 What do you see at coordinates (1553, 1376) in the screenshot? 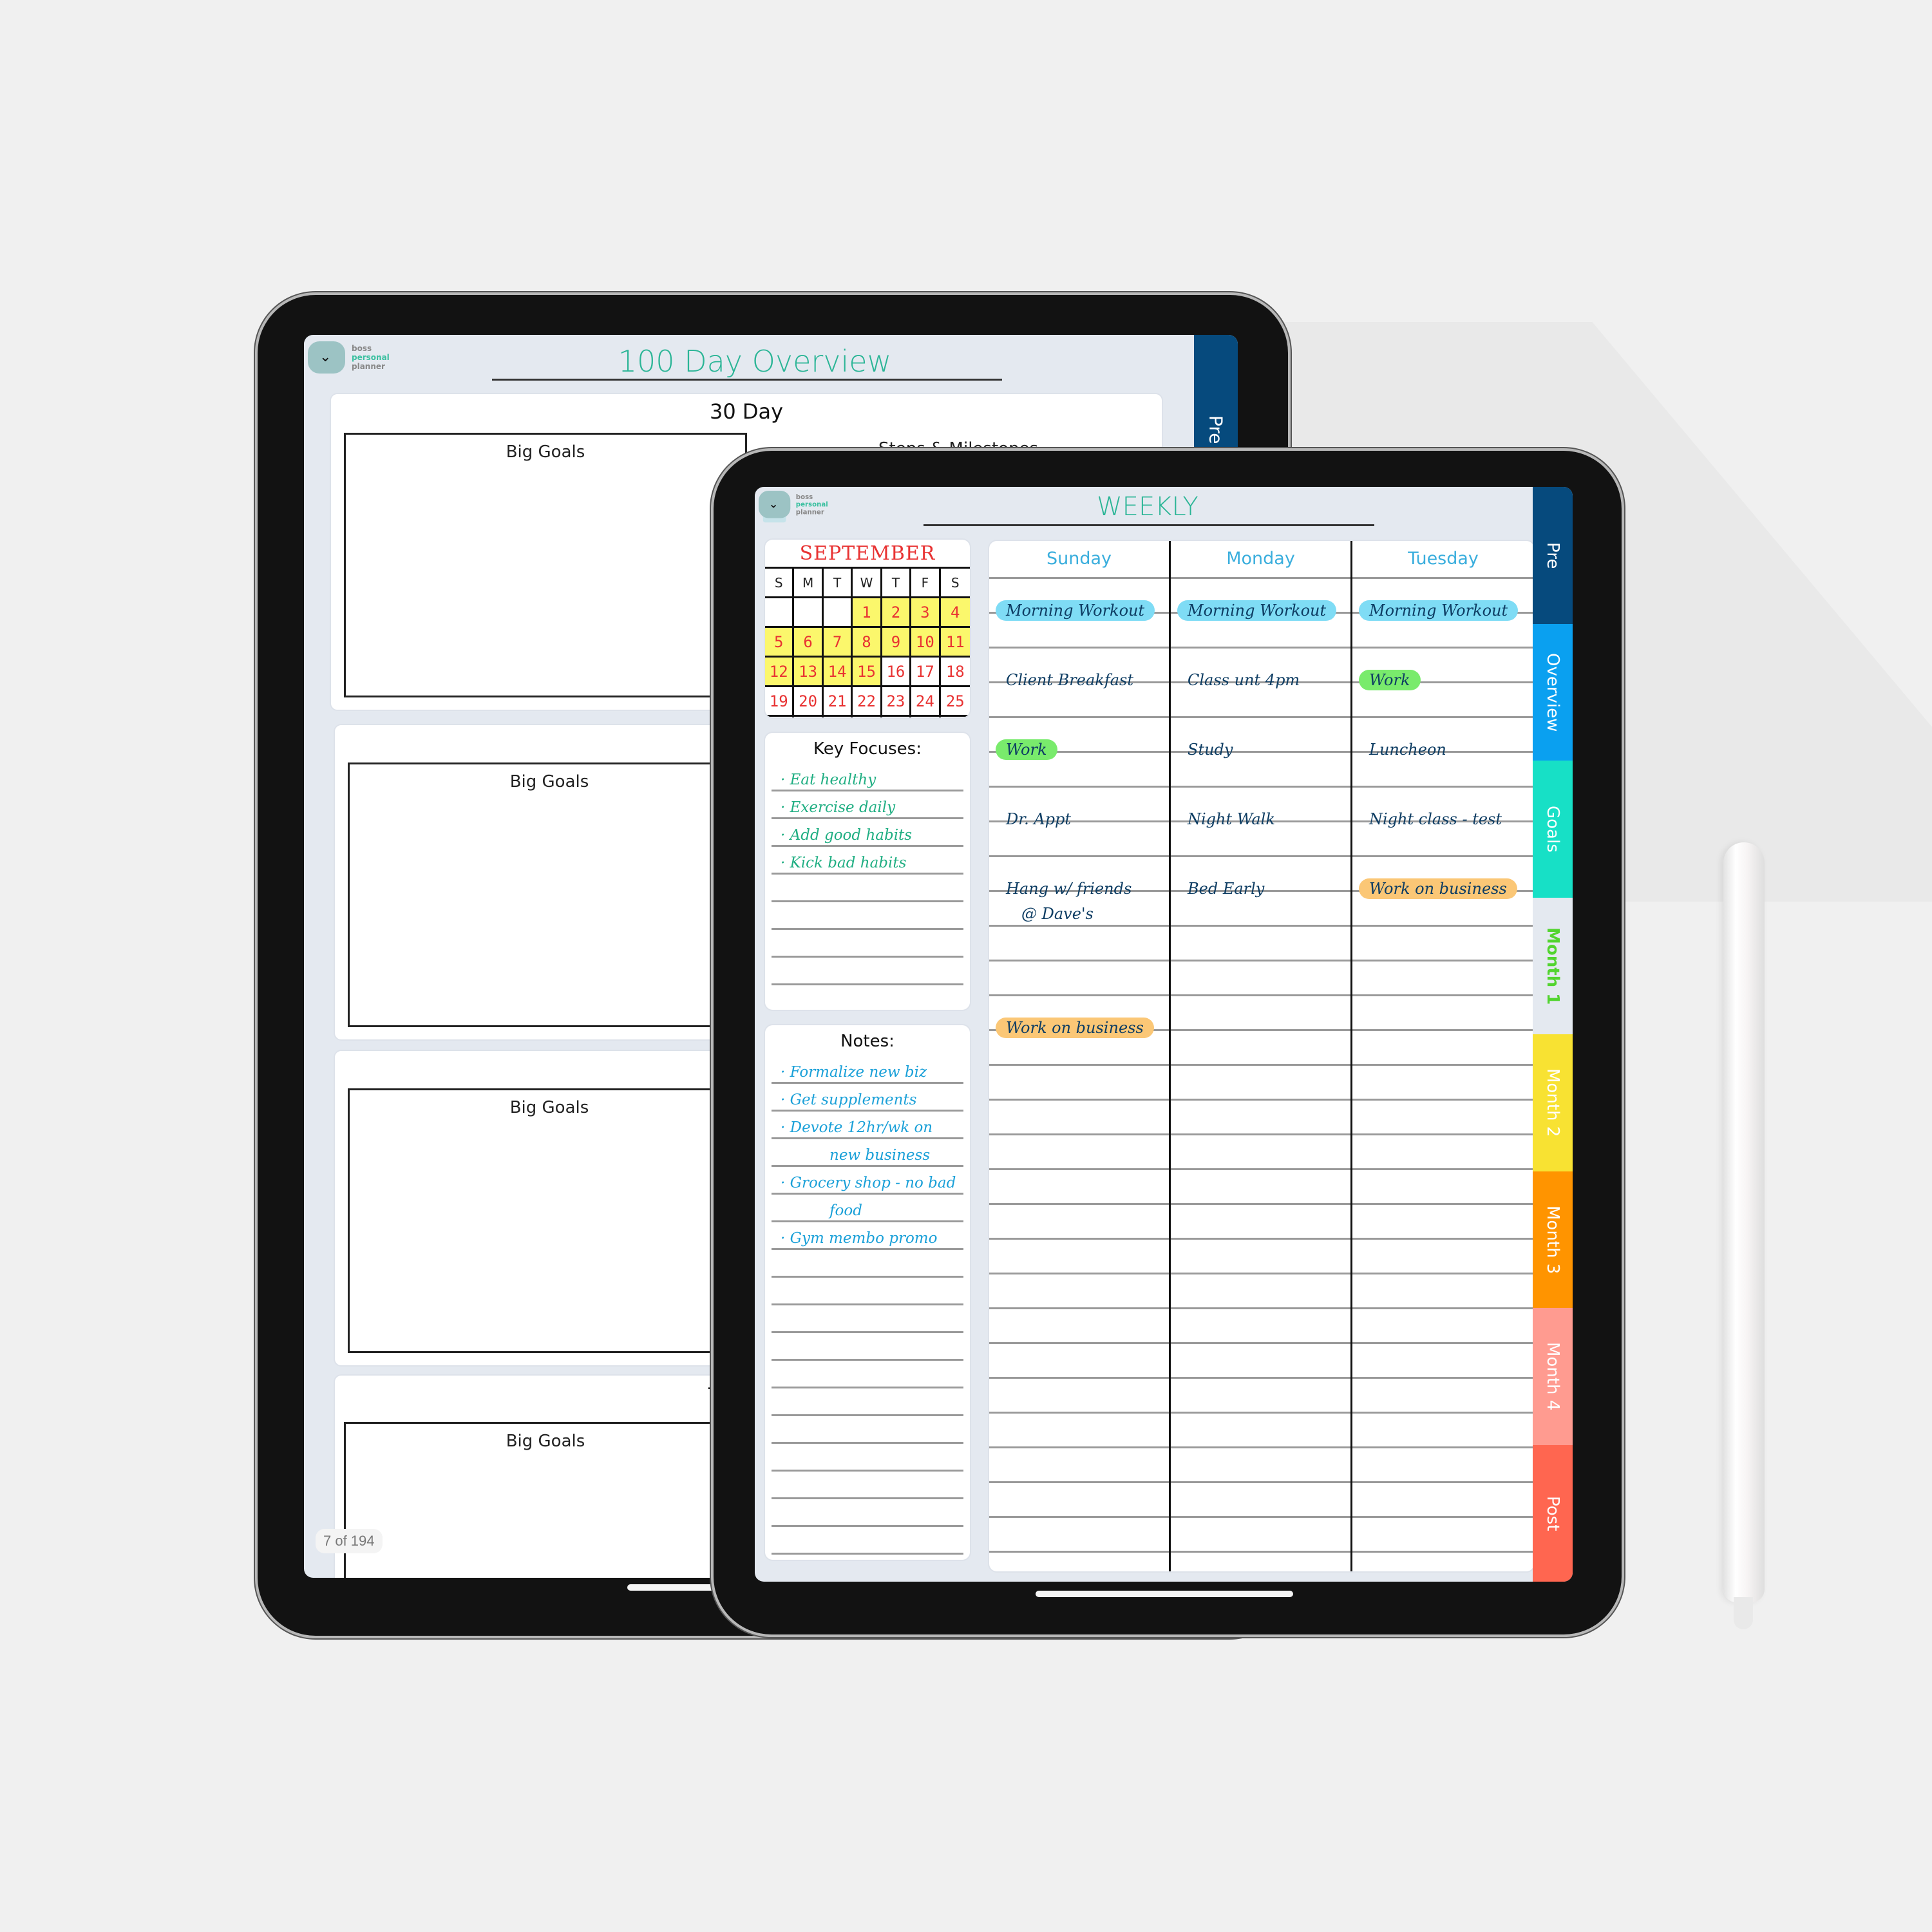
I see `tab-month-4: Month 4` at bounding box center [1553, 1376].